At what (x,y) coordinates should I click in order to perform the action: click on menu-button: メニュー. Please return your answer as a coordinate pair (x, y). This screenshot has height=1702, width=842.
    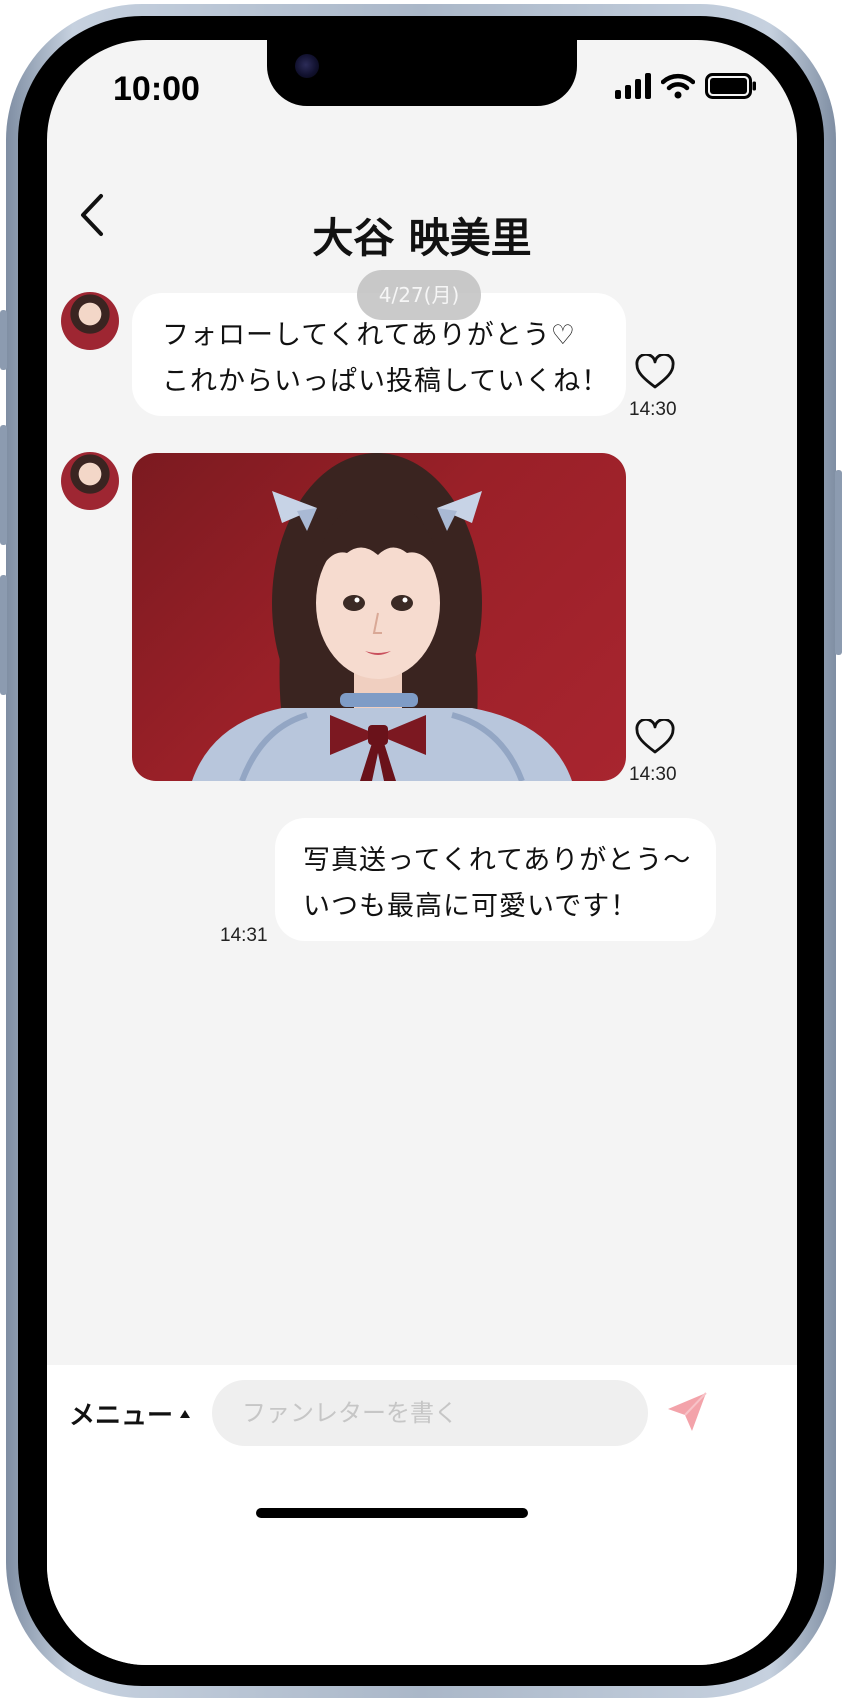
    Looking at the image, I should click on (130, 1413).